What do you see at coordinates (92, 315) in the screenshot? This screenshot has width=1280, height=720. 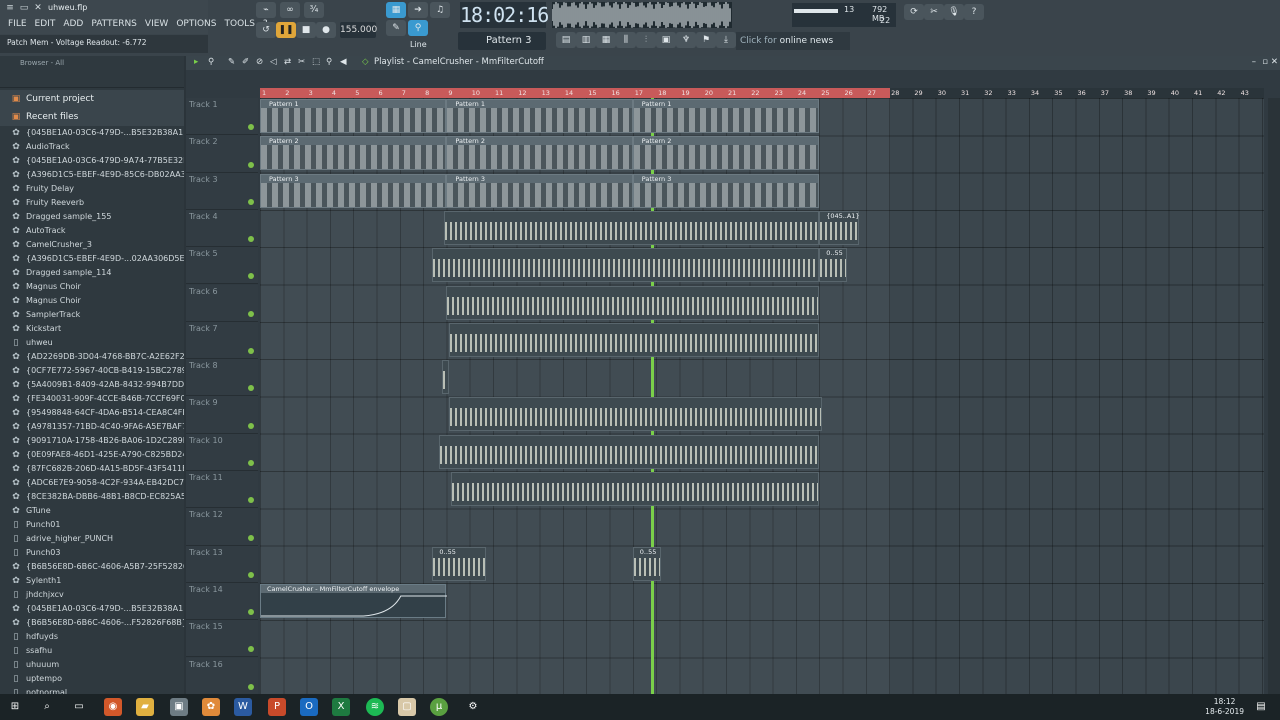 I see `browser-item: ✿ SamplerTrack` at bounding box center [92, 315].